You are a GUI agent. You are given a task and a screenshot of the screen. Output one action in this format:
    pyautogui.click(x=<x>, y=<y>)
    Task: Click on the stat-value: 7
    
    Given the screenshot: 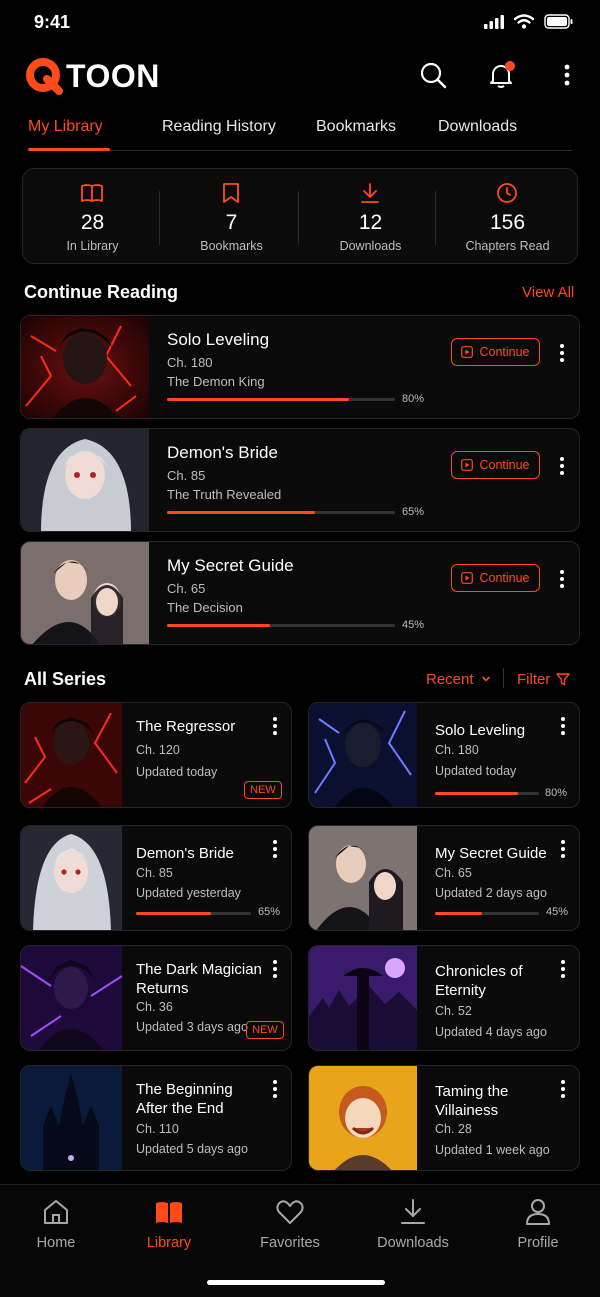 What is the action you would take?
    pyautogui.click(x=231, y=222)
    